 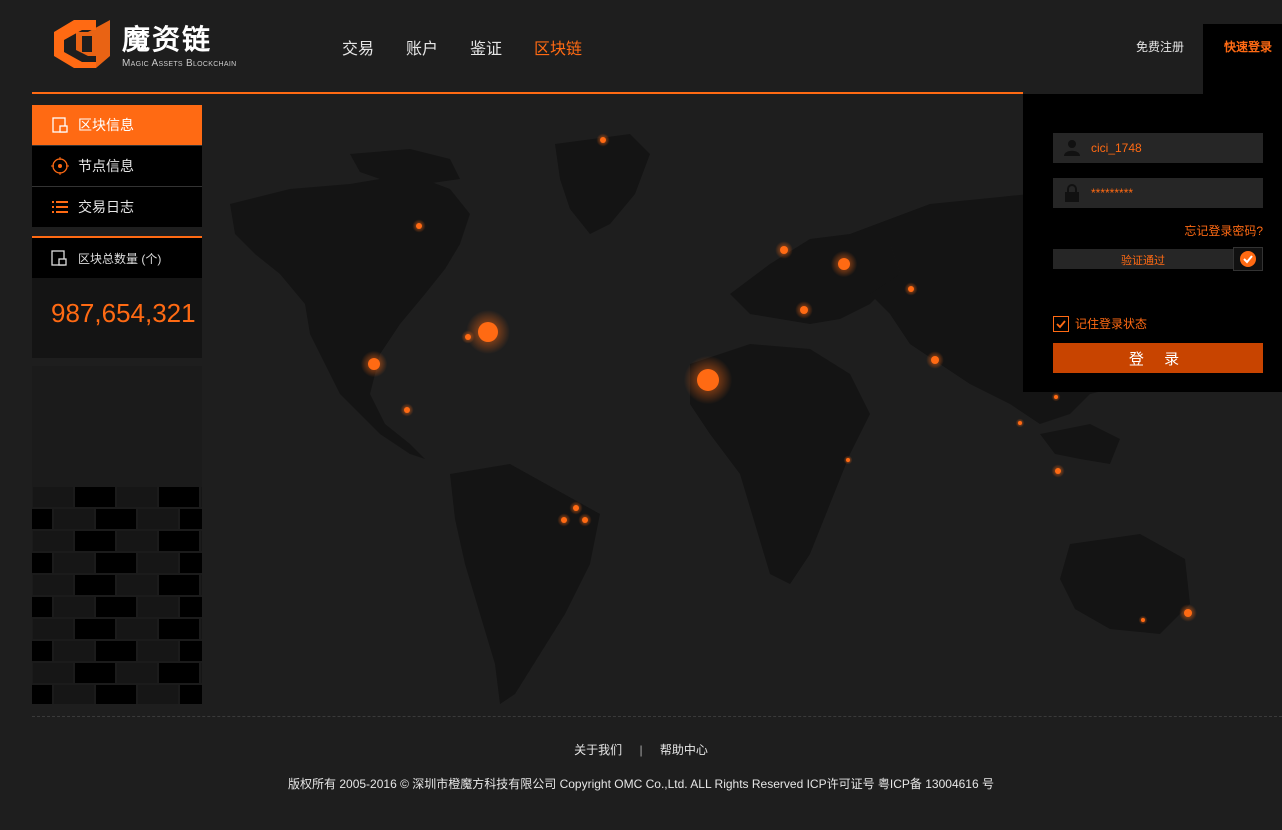 I want to click on sidebar-item-label: 节点信息, so click(x=106, y=166).